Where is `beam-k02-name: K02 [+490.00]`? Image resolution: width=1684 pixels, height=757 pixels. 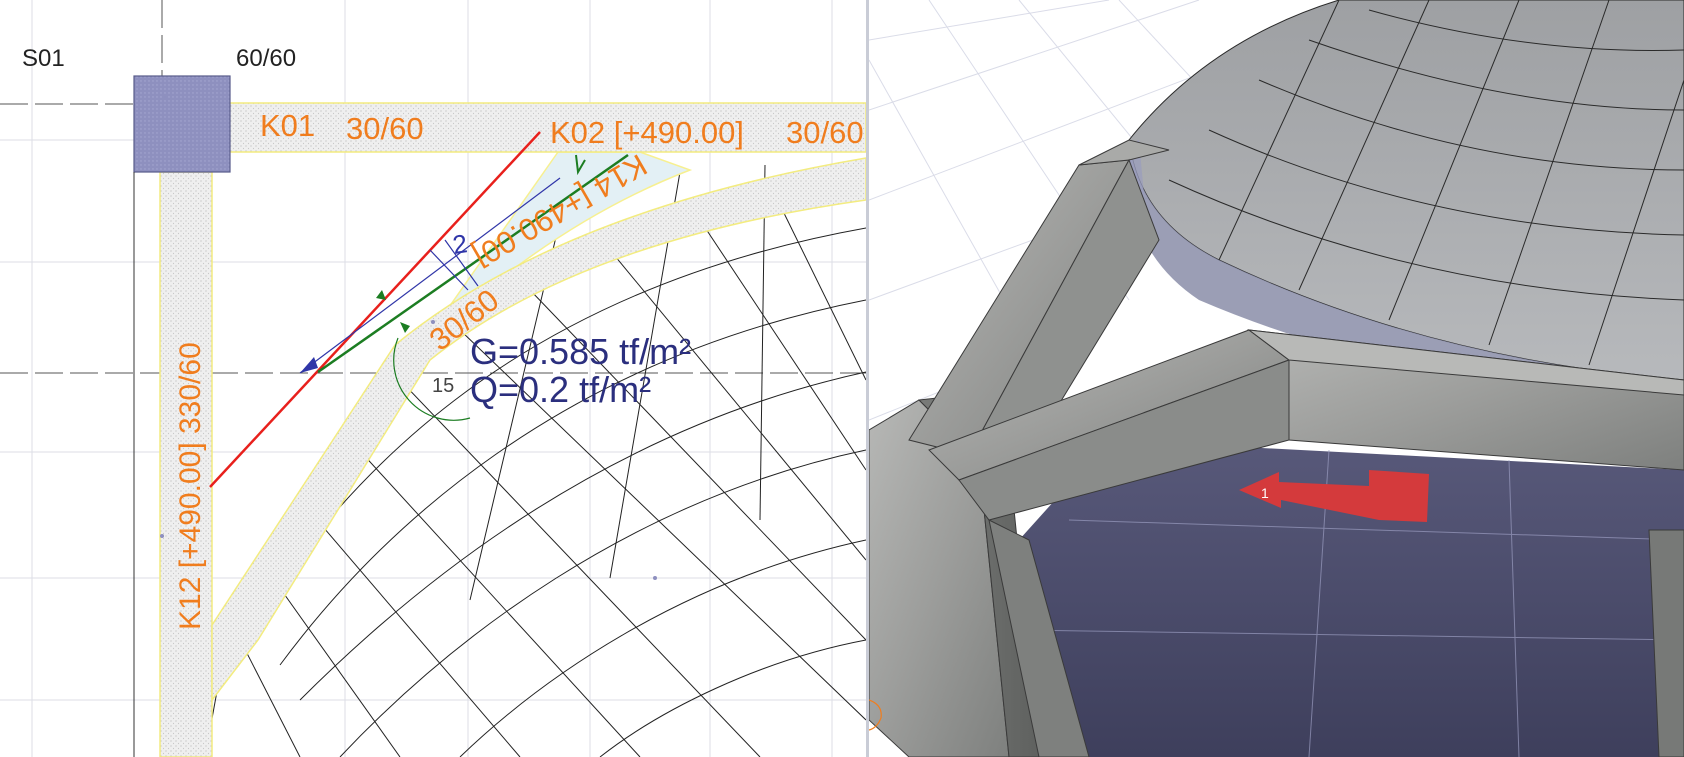 beam-k02-name: K02 [+490.00] is located at coordinates (647, 132).